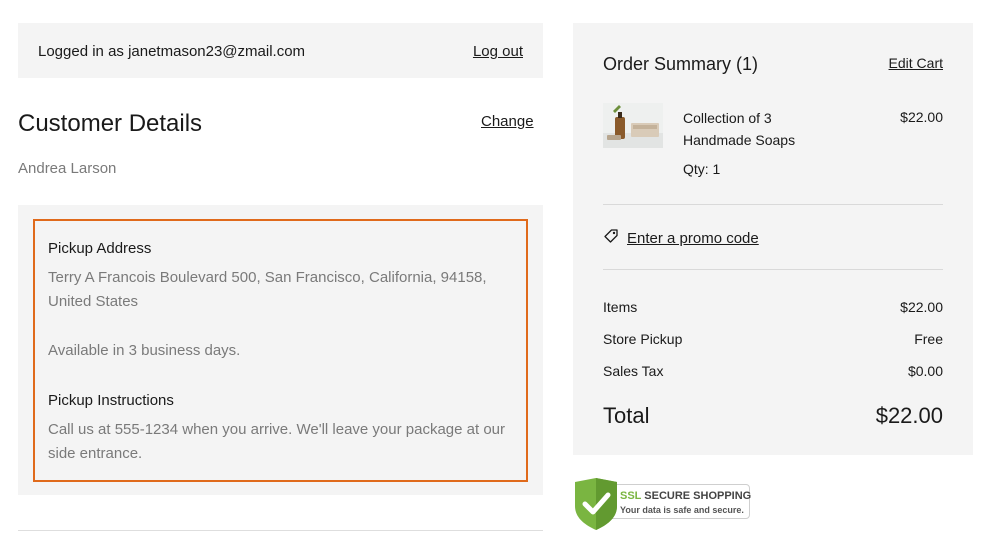 The width and height of the screenshot is (992, 541). I want to click on soap-product-image, so click(633, 125).